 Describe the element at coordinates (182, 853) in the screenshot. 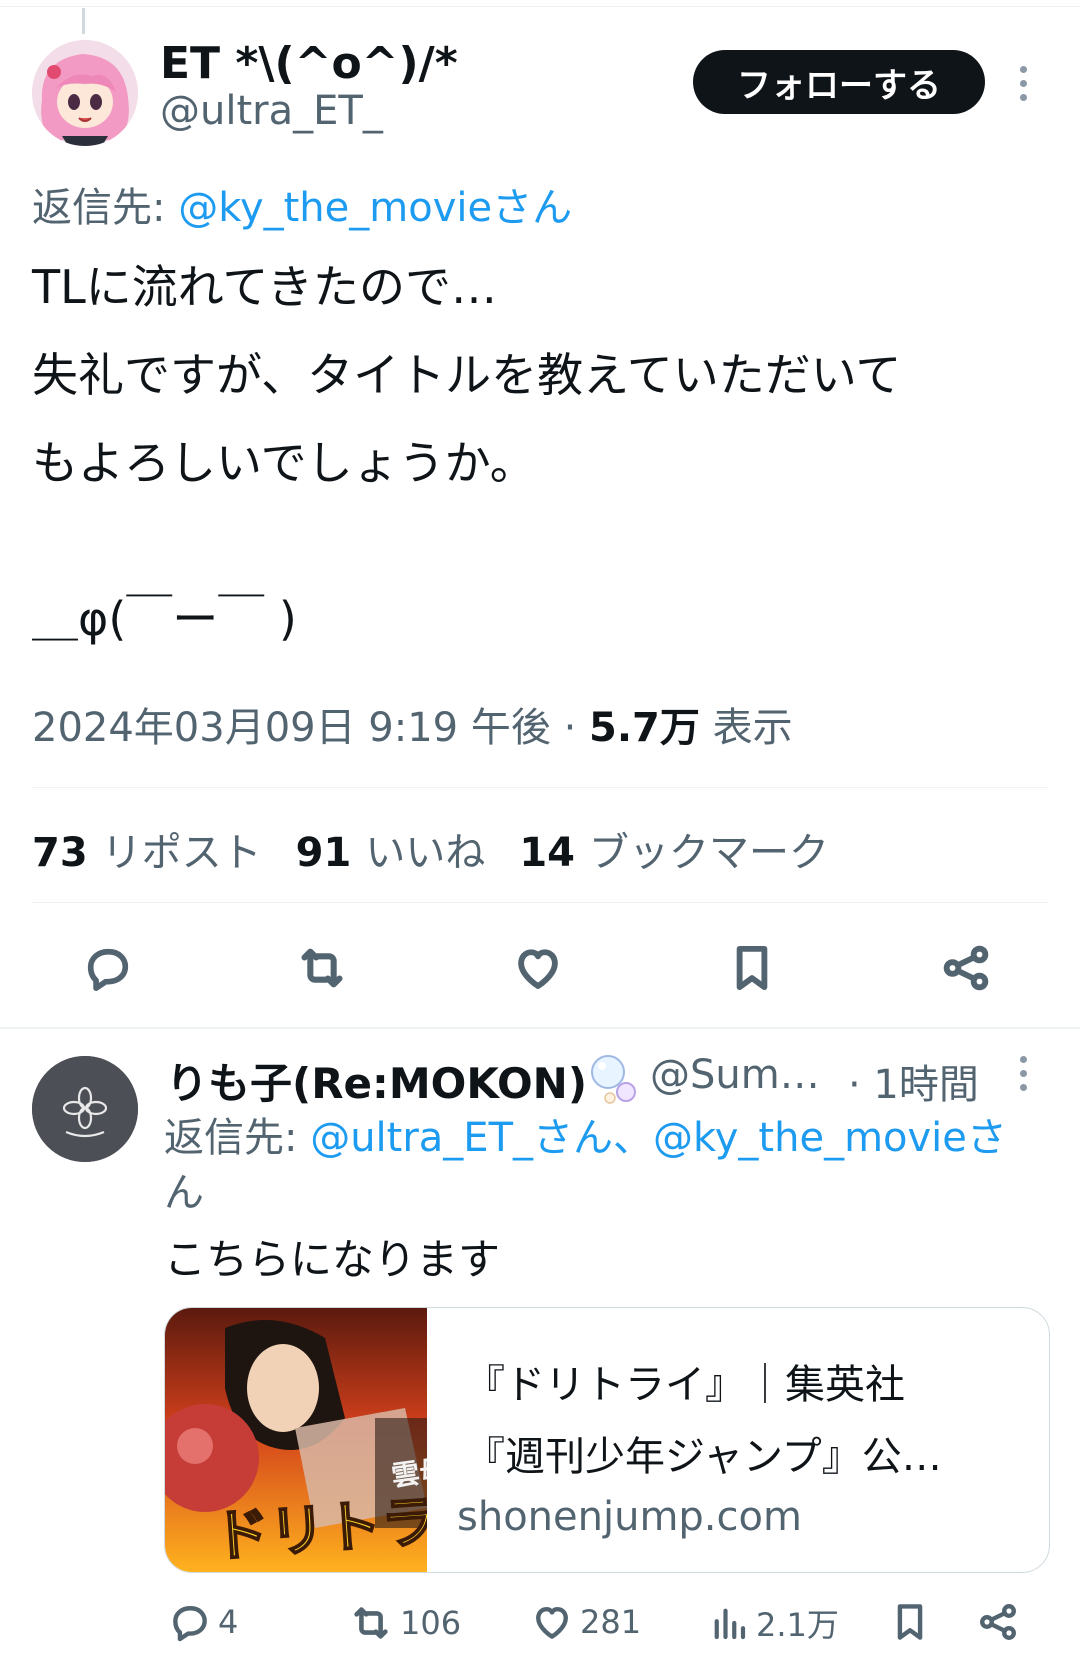

I see `repost-label: リポスト` at that location.